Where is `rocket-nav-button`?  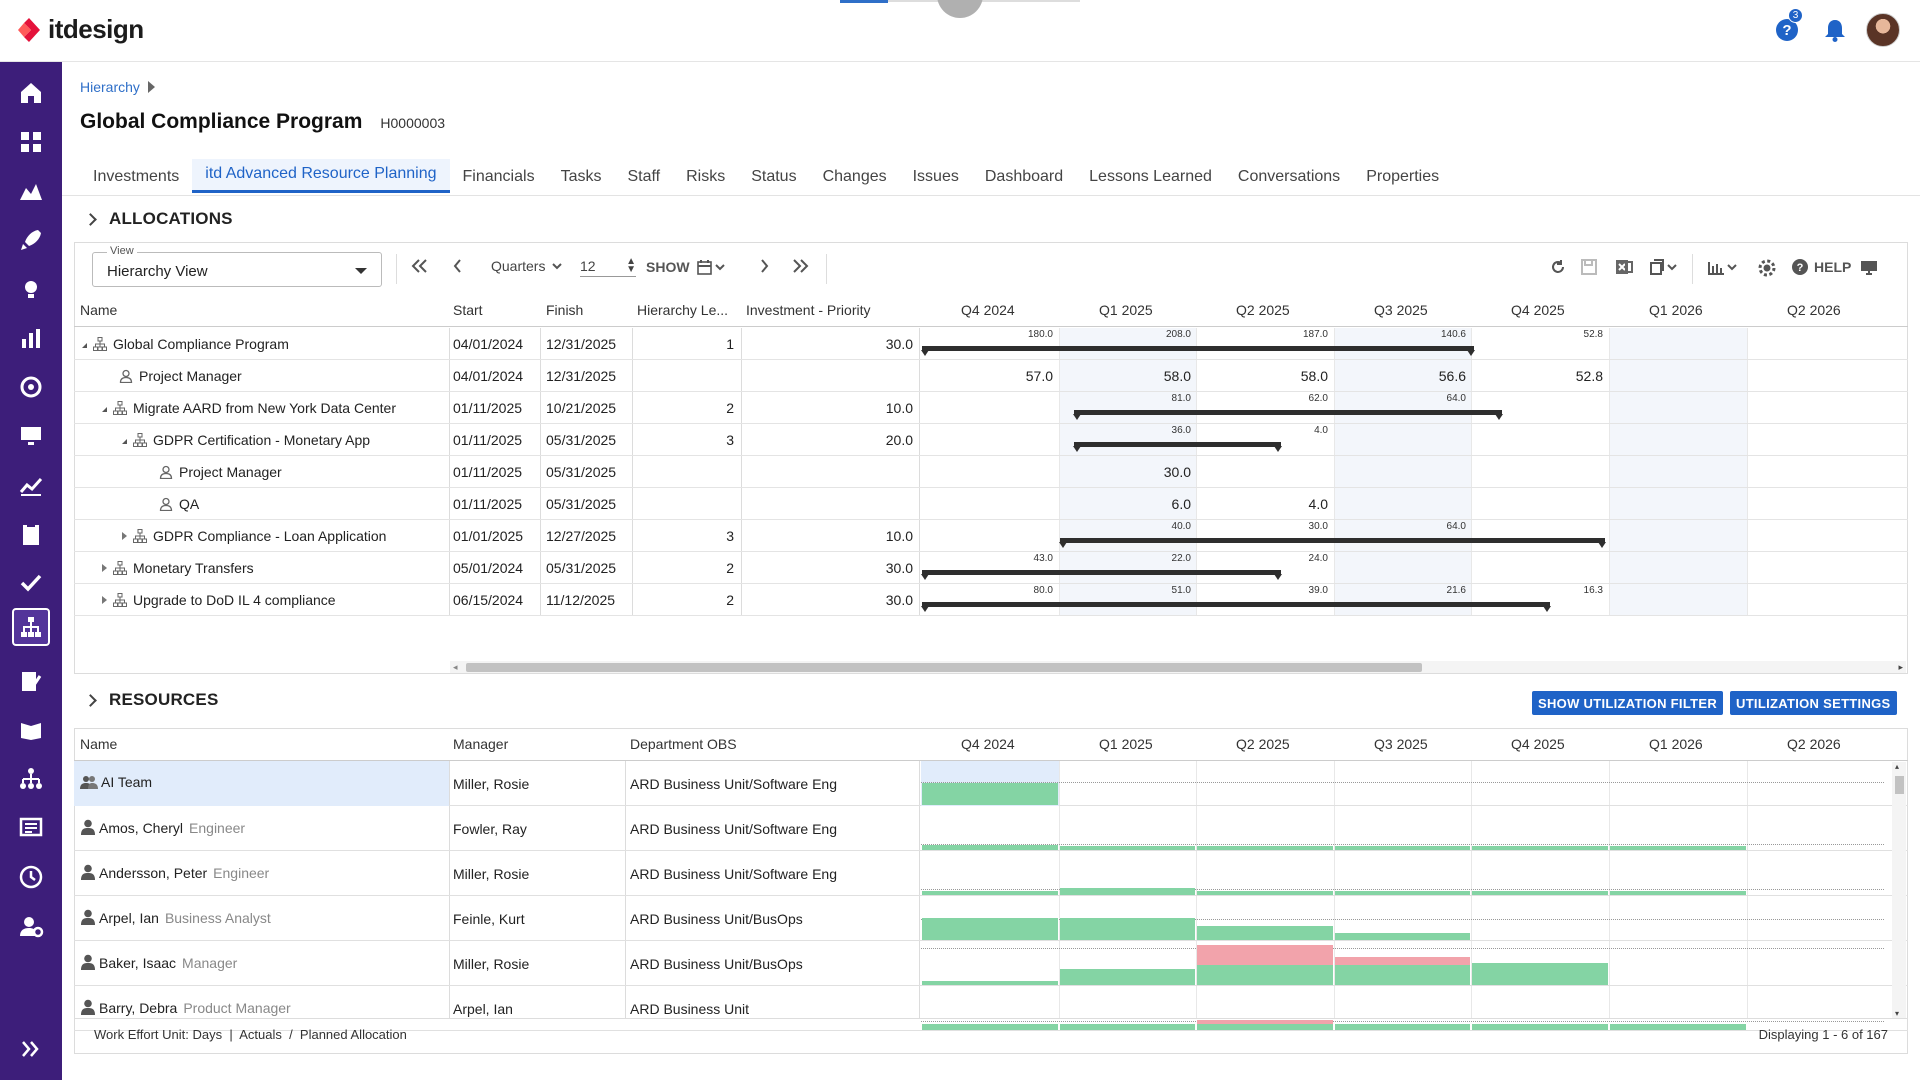
rocket-nav-button is located at coordinates (31, 240).